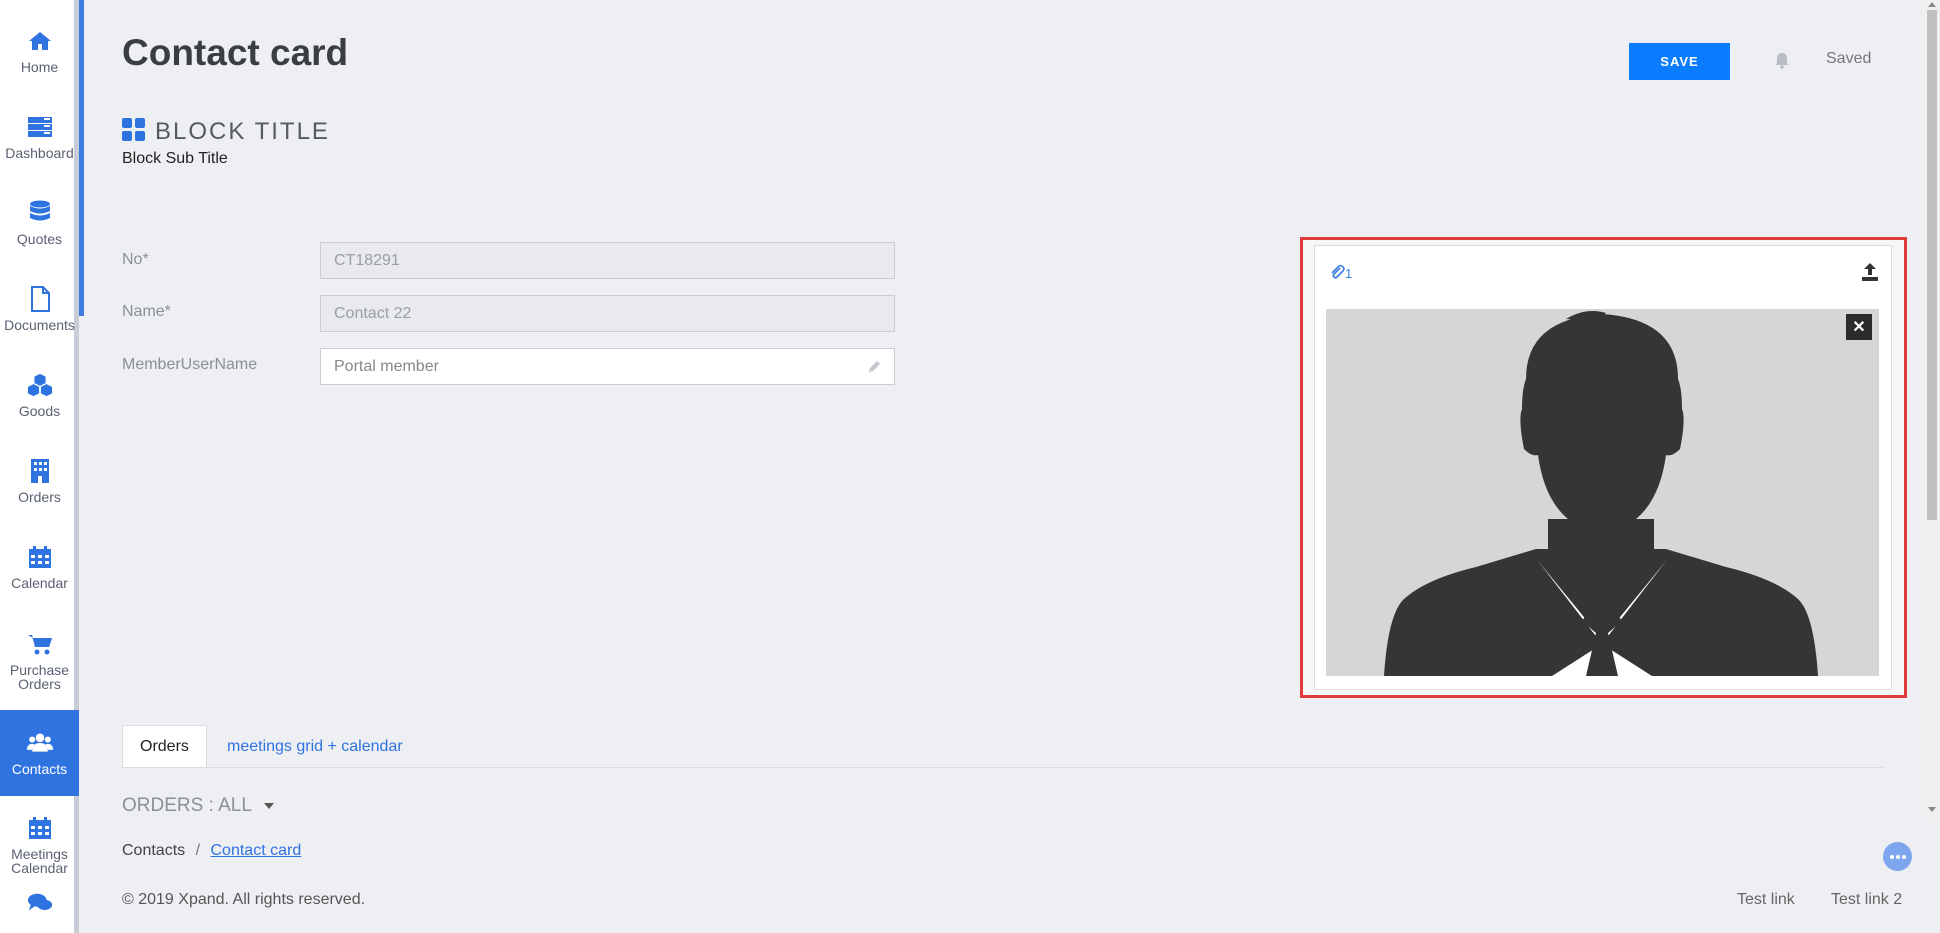 This screenshot has height=933, width=1940. I want to click on name-field: Contact 22, so click(607, 313).